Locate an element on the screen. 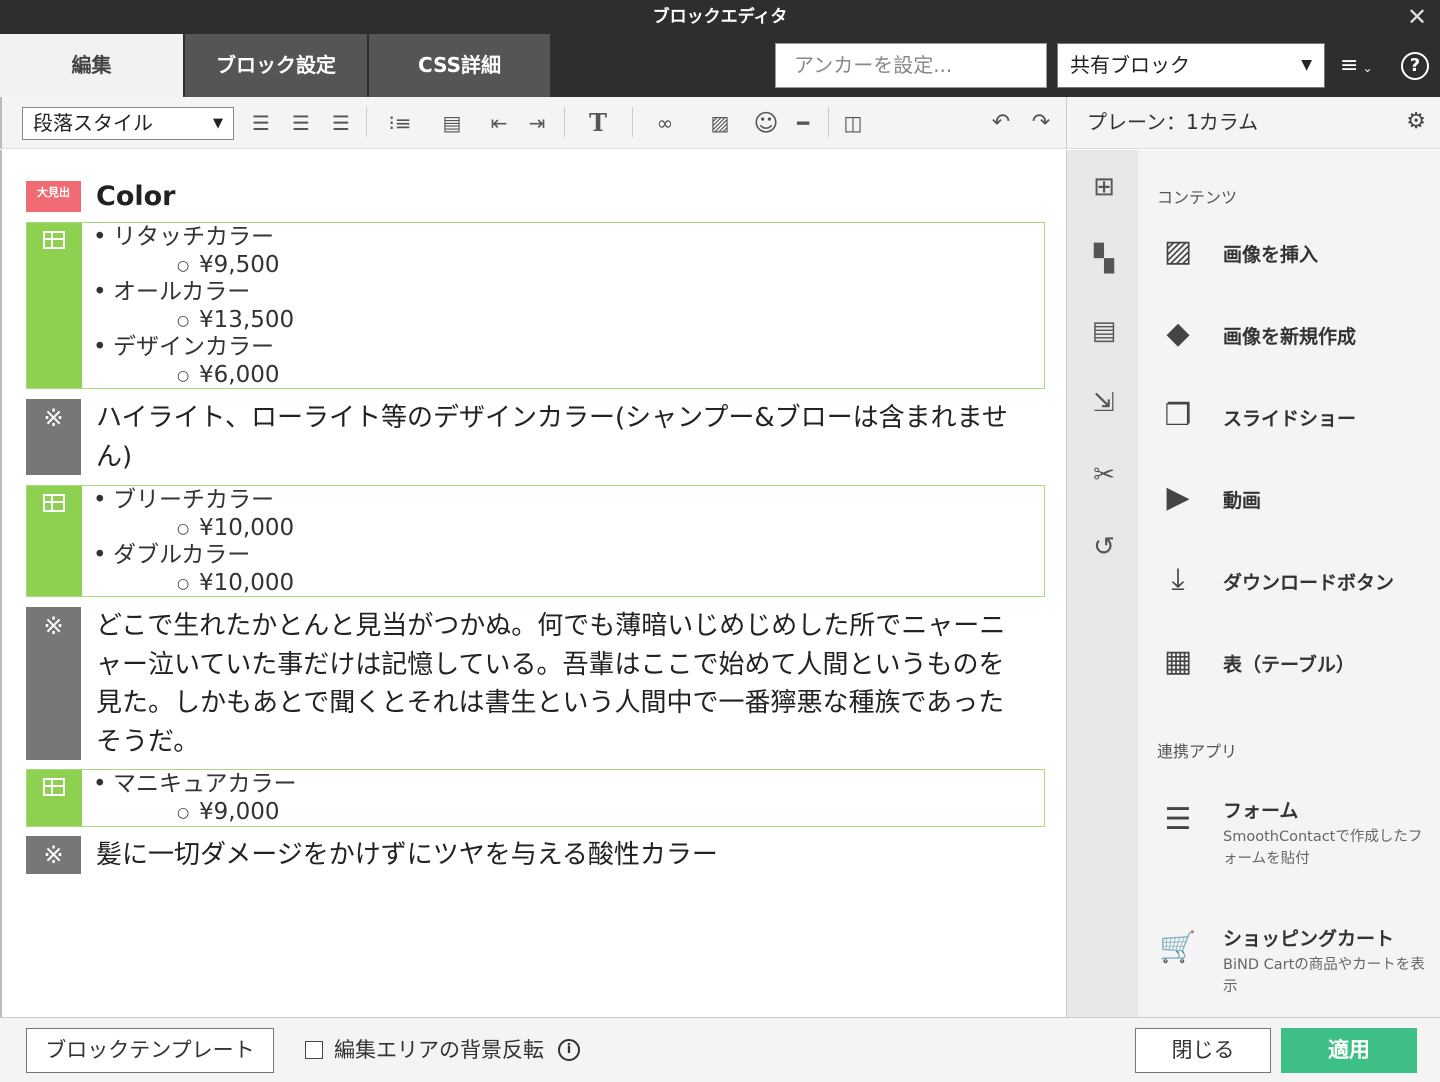 This screenshot has width=1440, height=1082. indent-icon: ⇥ is located at coordinates (537, 123).